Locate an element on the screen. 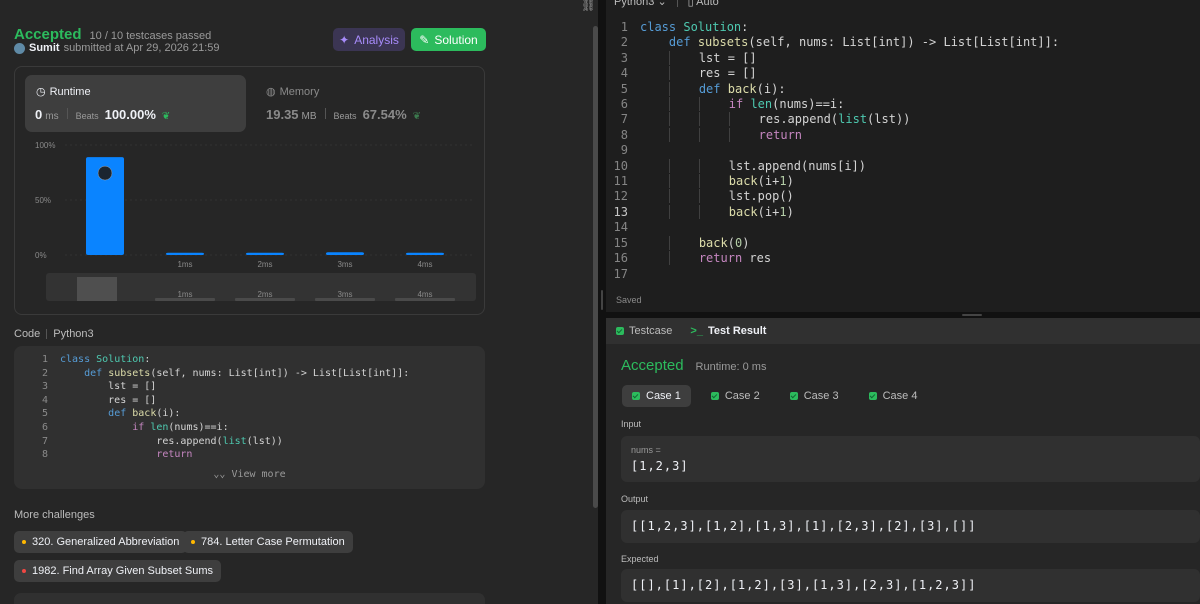 The height and width of the screenshot is (604, 1200). challenge-chip: 1982. Find Array Given Subset Sums is located at coordinates (117, 571).